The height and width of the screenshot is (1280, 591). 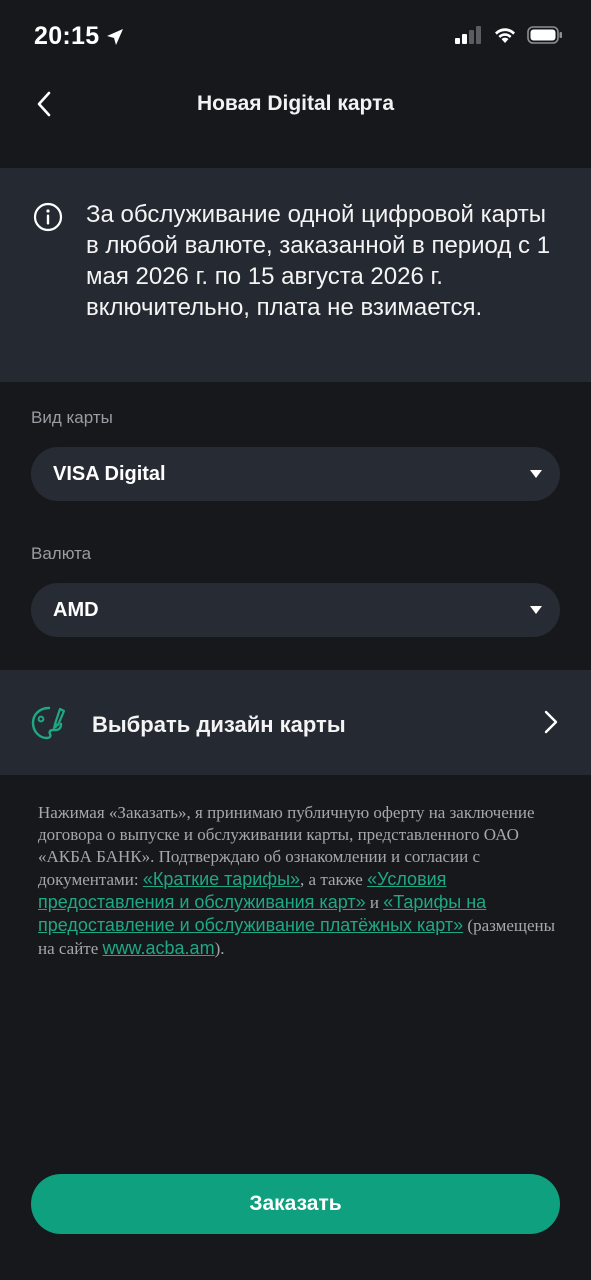 I want to click on short-tariffs-link: «Краткие тарифы», so click(x=221, y=879).